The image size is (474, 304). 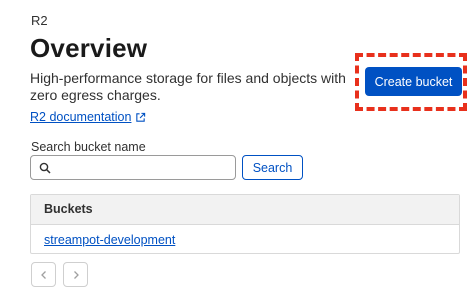 I want to click on page-title: Overview, so click(x=89, y=48).